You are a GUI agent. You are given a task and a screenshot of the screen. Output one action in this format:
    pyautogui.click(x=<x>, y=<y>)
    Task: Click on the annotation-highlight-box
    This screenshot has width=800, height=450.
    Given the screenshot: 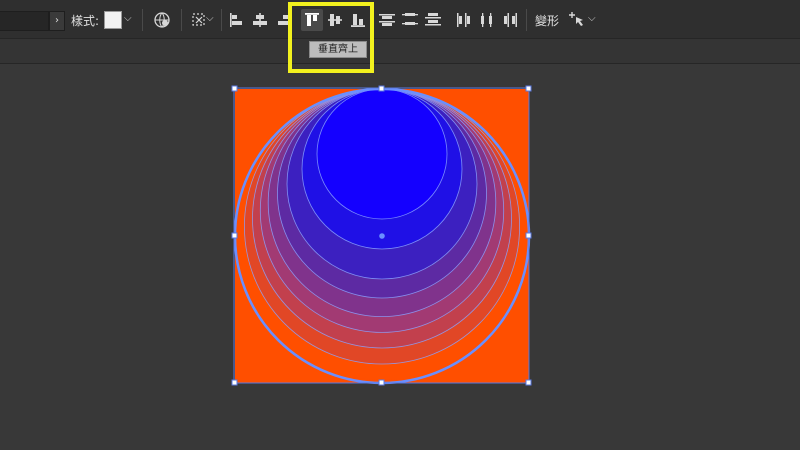 What is the action you would take?
    pyautogui.click(x=331, y=37)
    